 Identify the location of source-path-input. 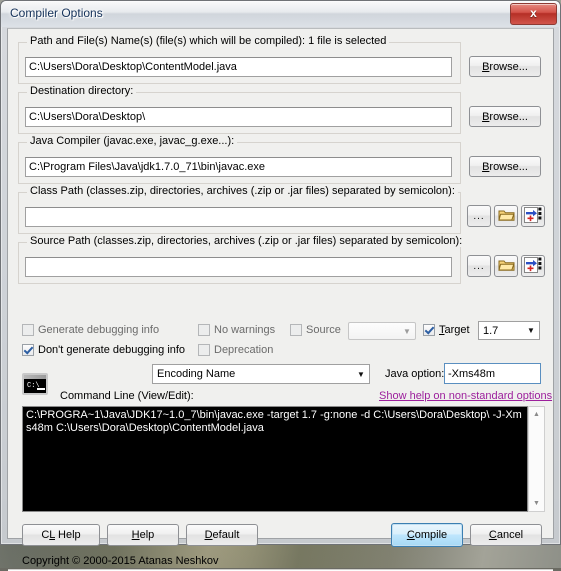
(238, 267).